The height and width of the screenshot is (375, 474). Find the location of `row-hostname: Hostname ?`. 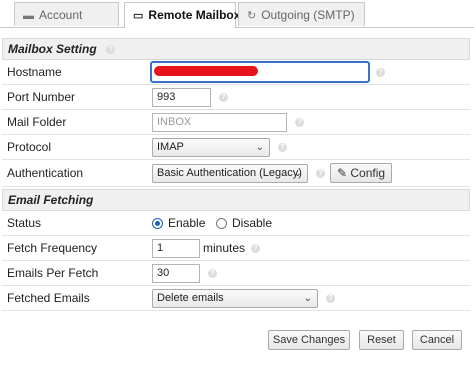

row-hostname: Hostname ? is located at coordinates (236, 72).